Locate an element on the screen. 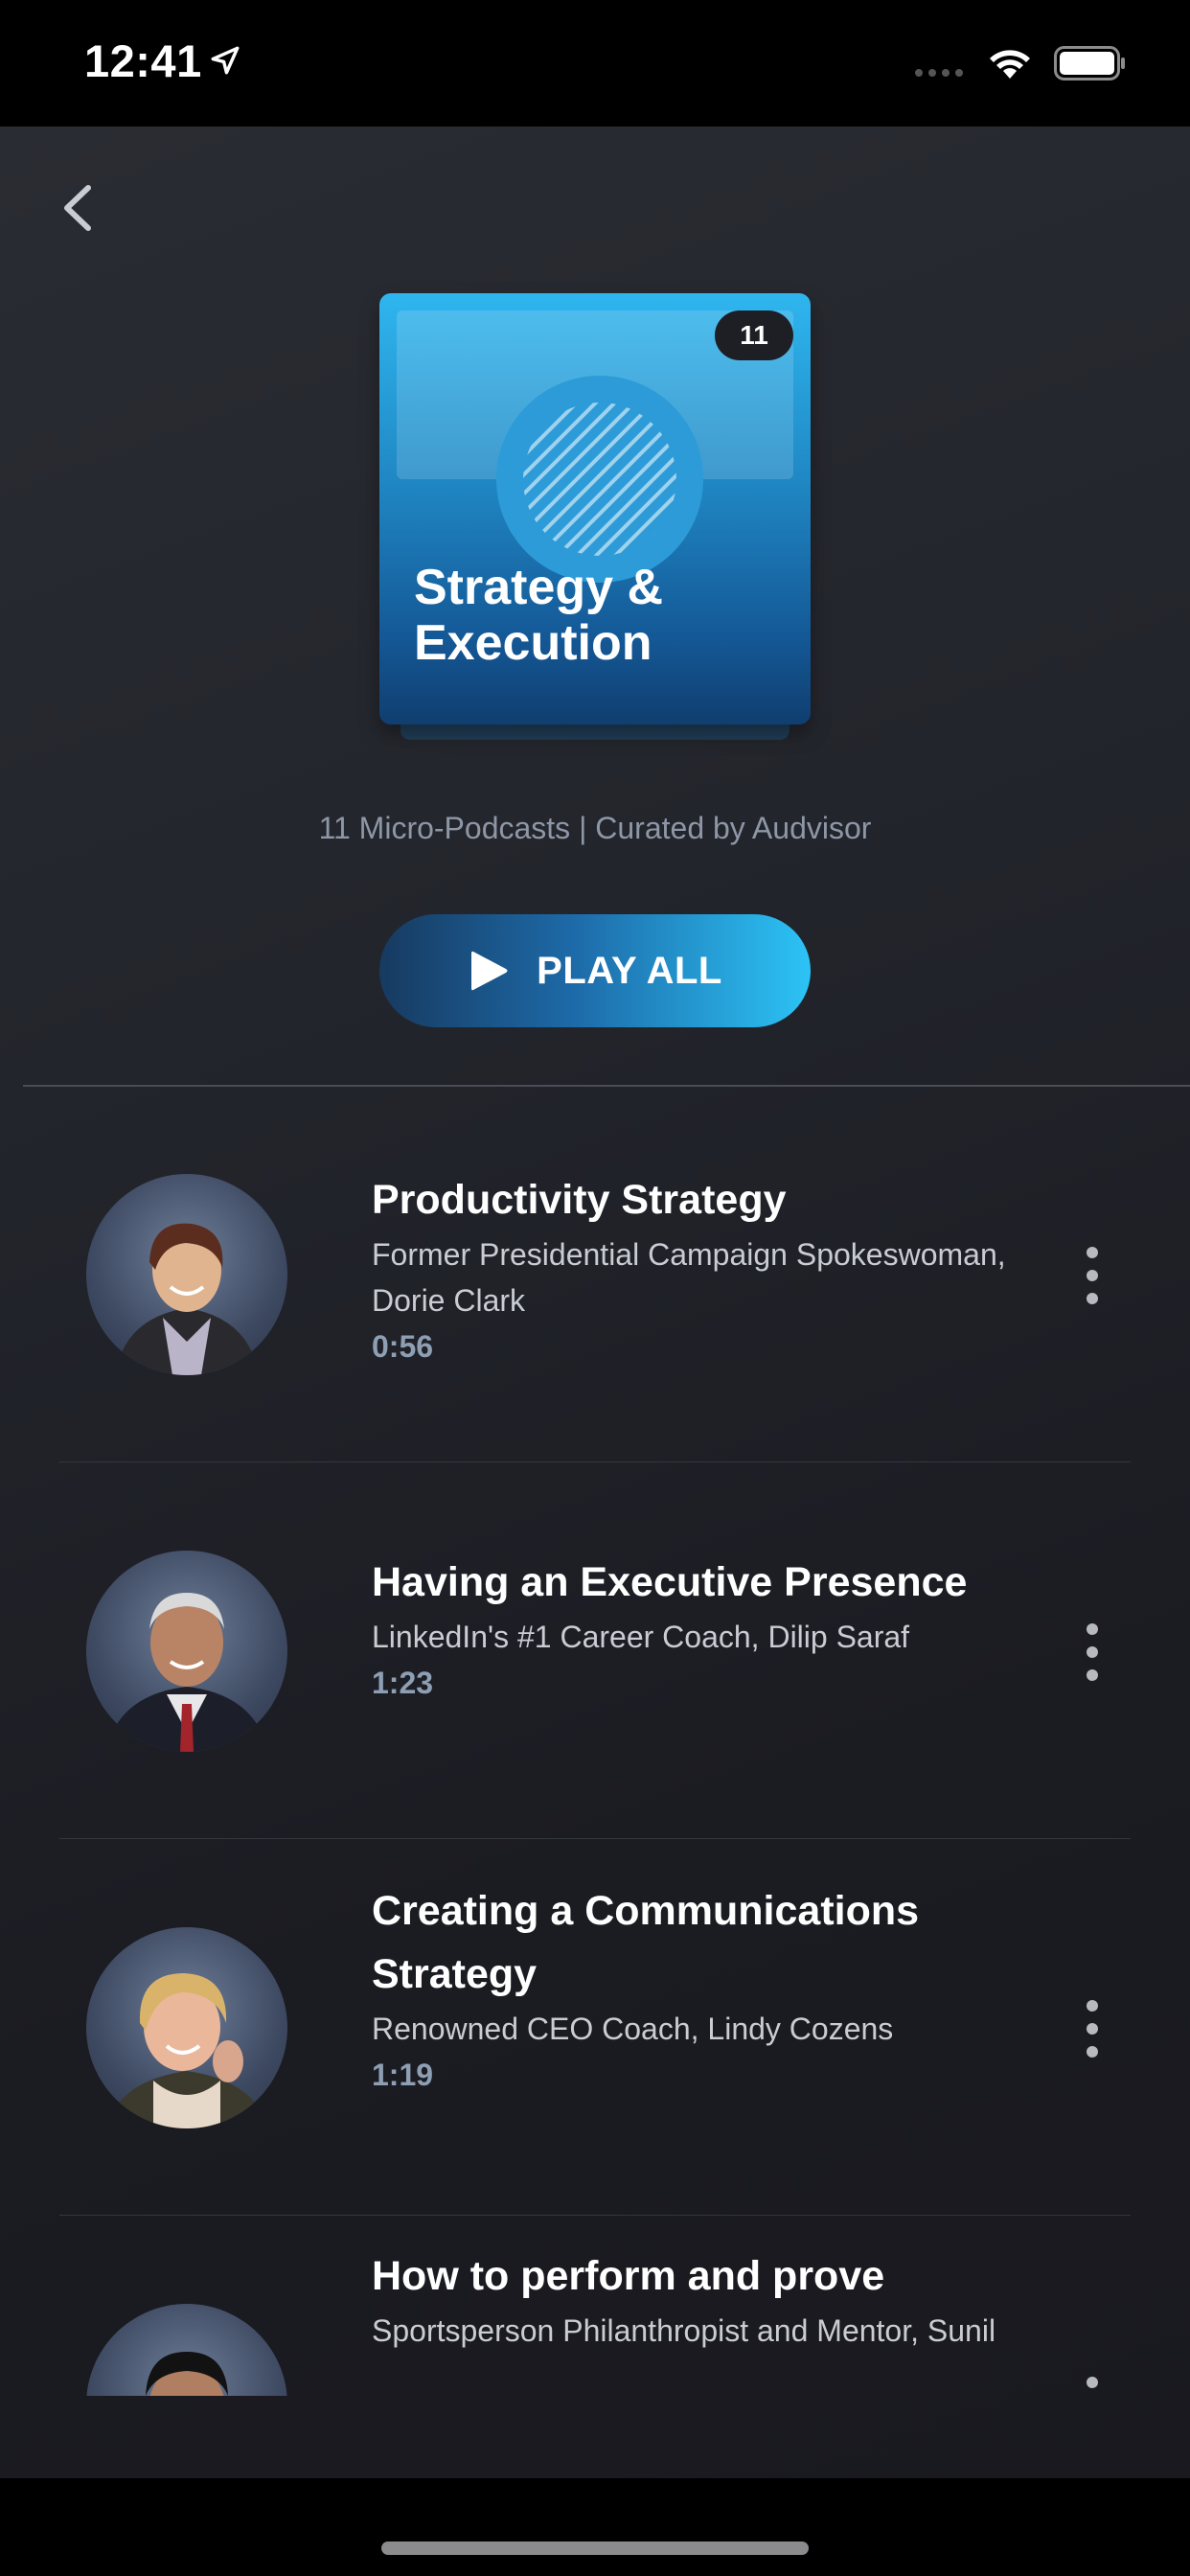 This screenshot has width=1190, height=2576. item-duration: 0:56 is located at coordinates (403, 1346).